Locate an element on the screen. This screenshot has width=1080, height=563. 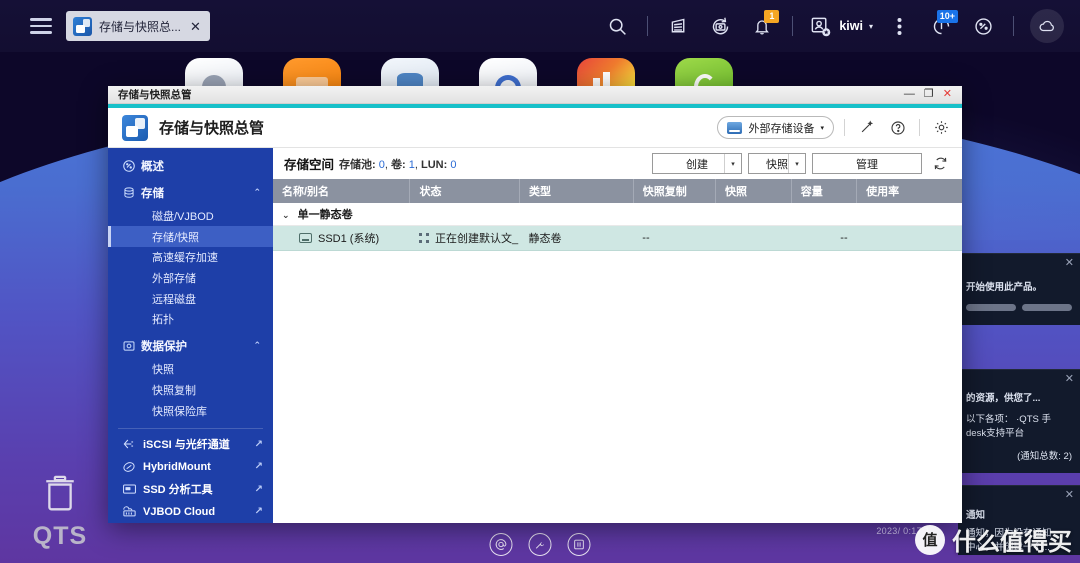
sidebar-link-label: SSD 分析工具 is located at coordinates (178, 490).